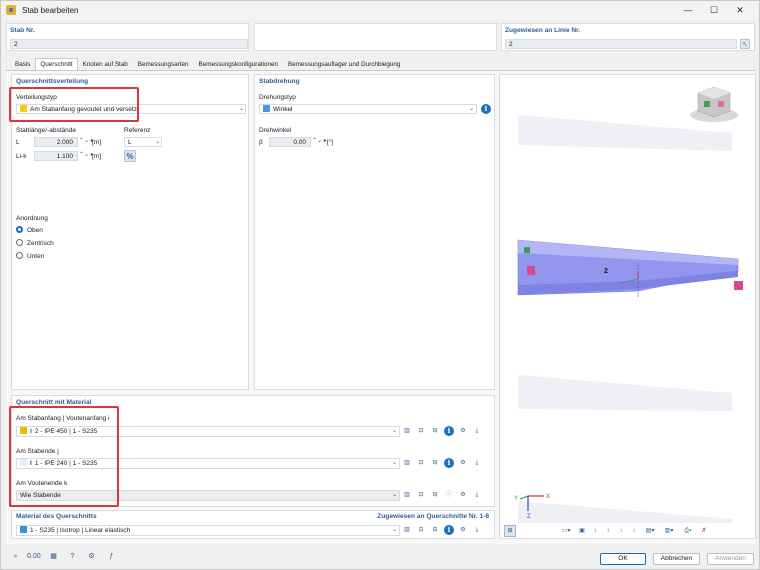 The image size is (760, 570). Describe the element at coordinates (344, 64) in the screenshot. I see `tab-bemessungsauflager: Bemessungsauflager und Durchbiegung` at that location.